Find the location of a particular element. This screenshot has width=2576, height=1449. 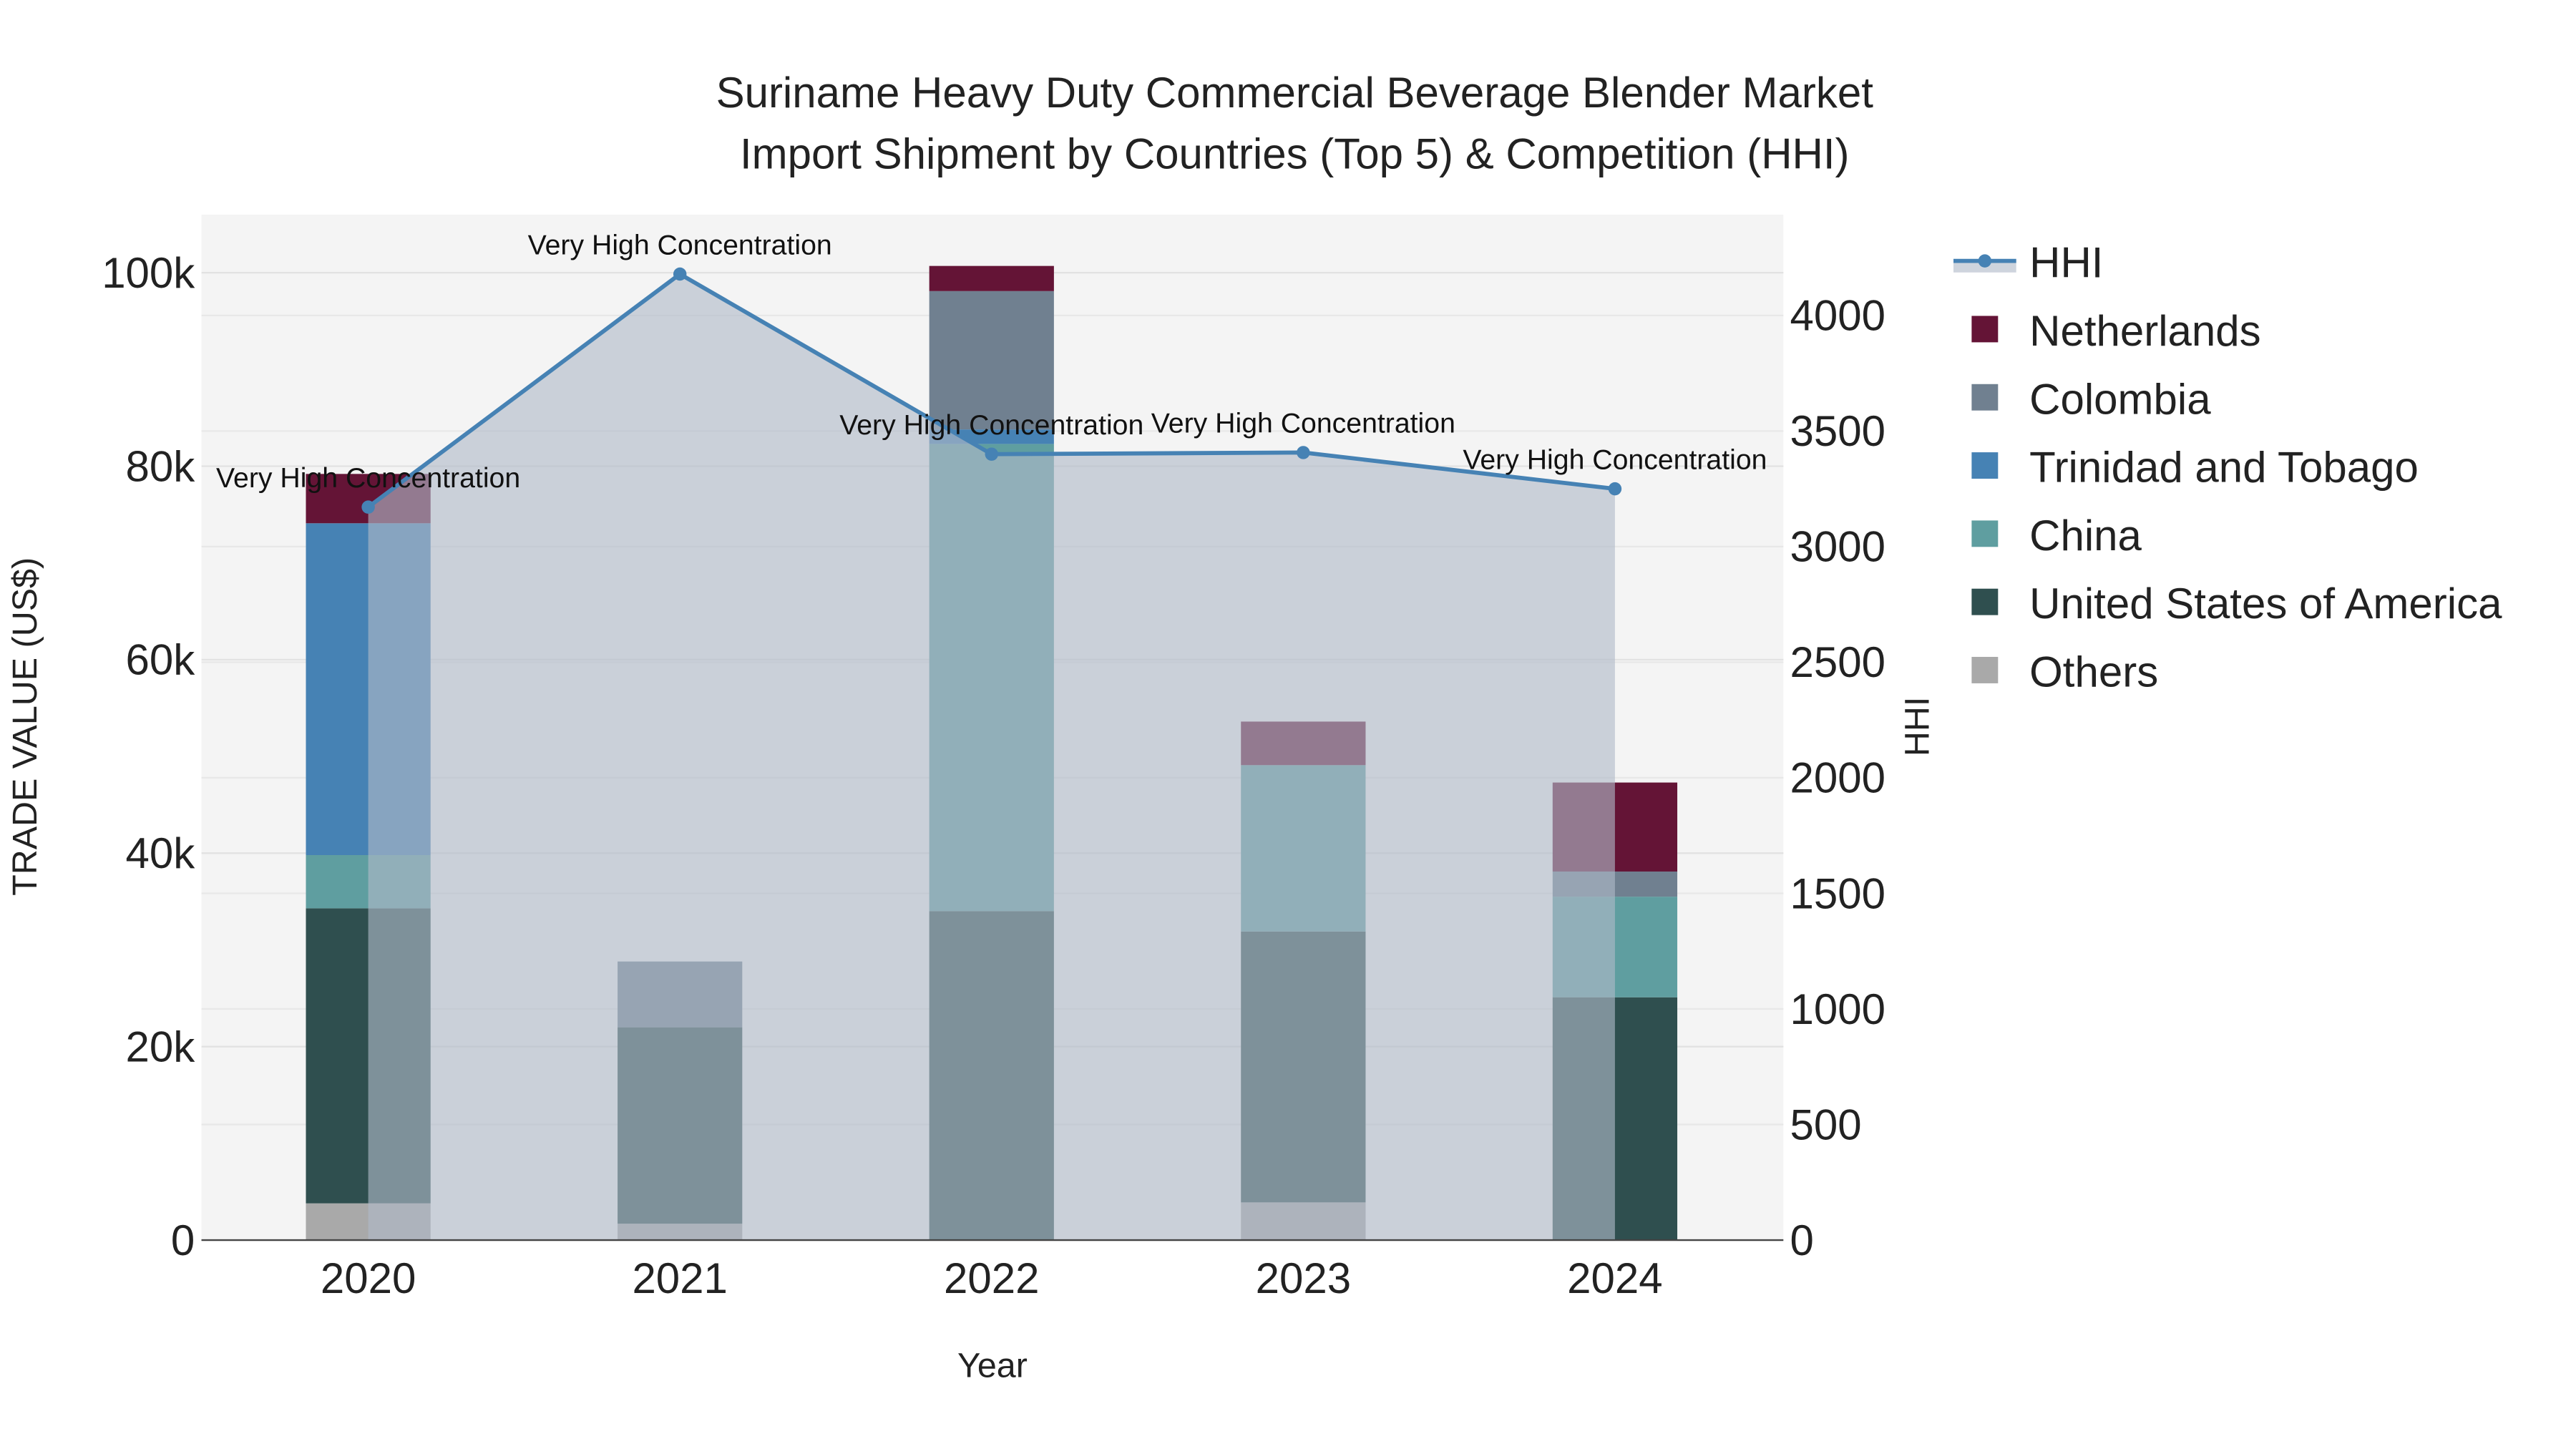

y-tick-label: 0 is located at coordinates (183, 1240).